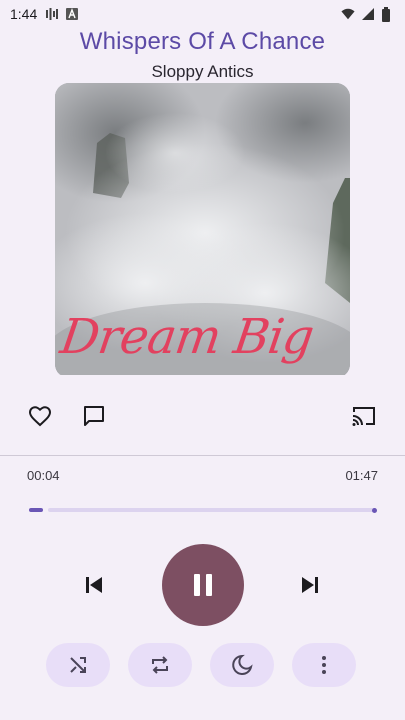 The height and width of the screenshot is (720, 405). Describe the element at coordinates (40, 416) in the screenshot. I see `heart-outline-icon` at that location.